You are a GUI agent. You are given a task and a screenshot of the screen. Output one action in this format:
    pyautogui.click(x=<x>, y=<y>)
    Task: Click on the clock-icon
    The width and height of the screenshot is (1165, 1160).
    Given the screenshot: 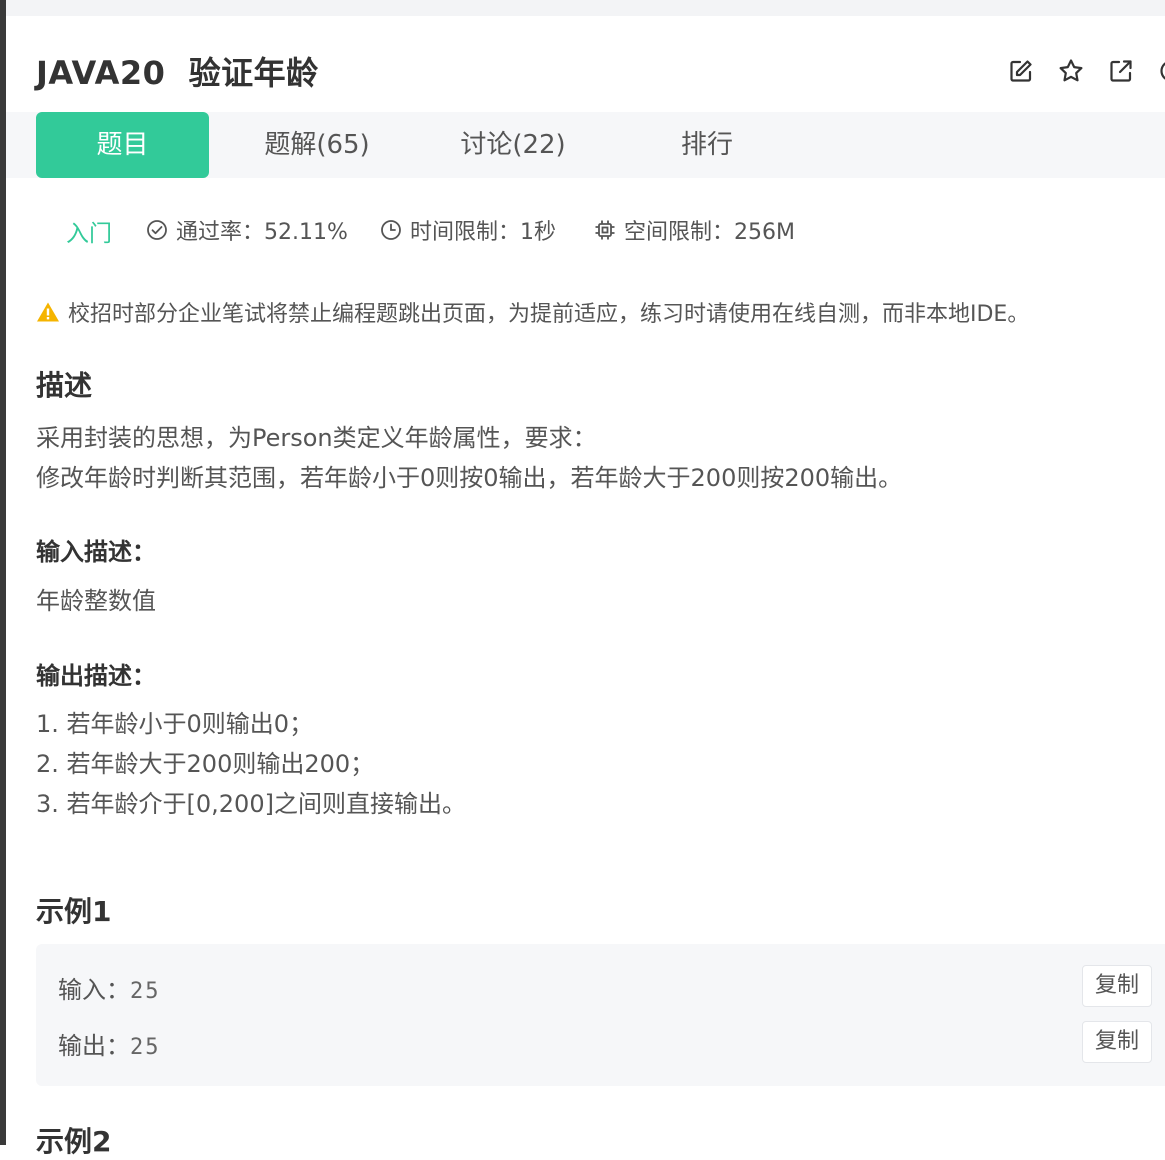 What is the action you would take?
    pyautogui.click(x=391, y=230)
    